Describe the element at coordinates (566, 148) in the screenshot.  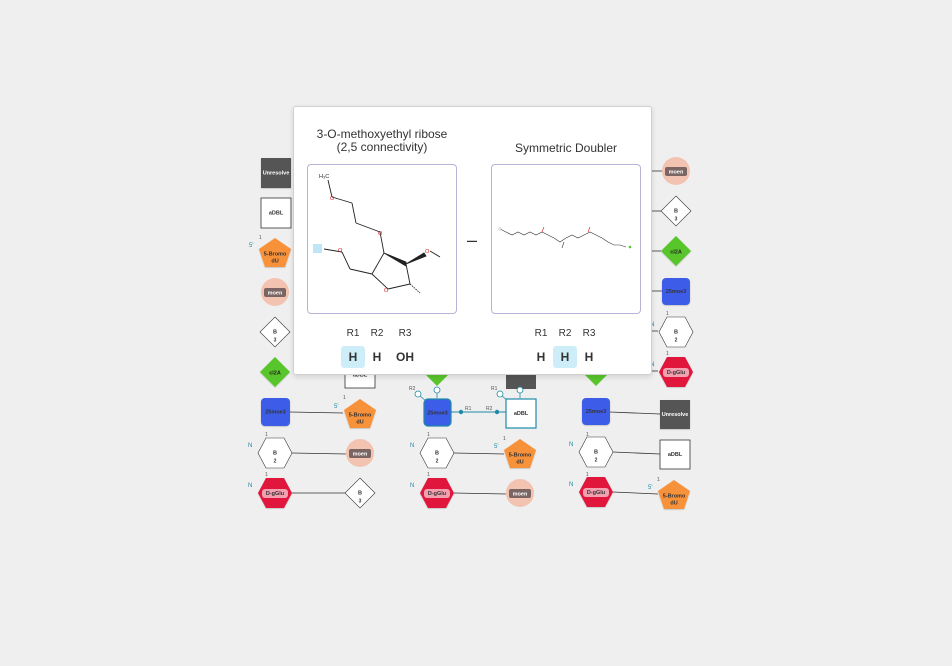
I see `right-monomer-title: Symmetric Doubler` at that location.